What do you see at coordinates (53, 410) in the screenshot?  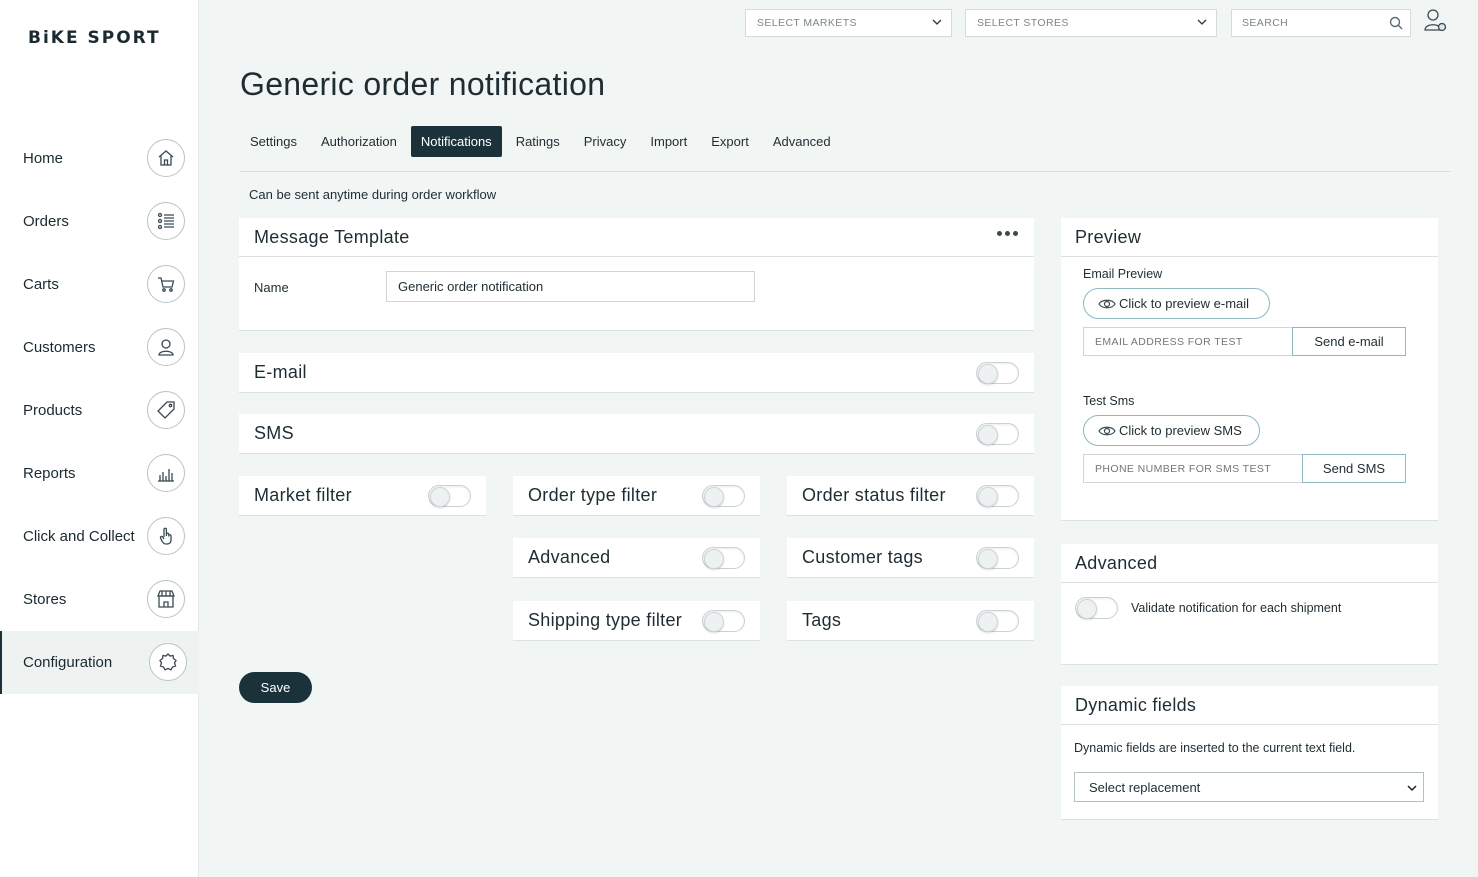 I see `sidebar-item-label: Products` at bounding box center [53, 410].